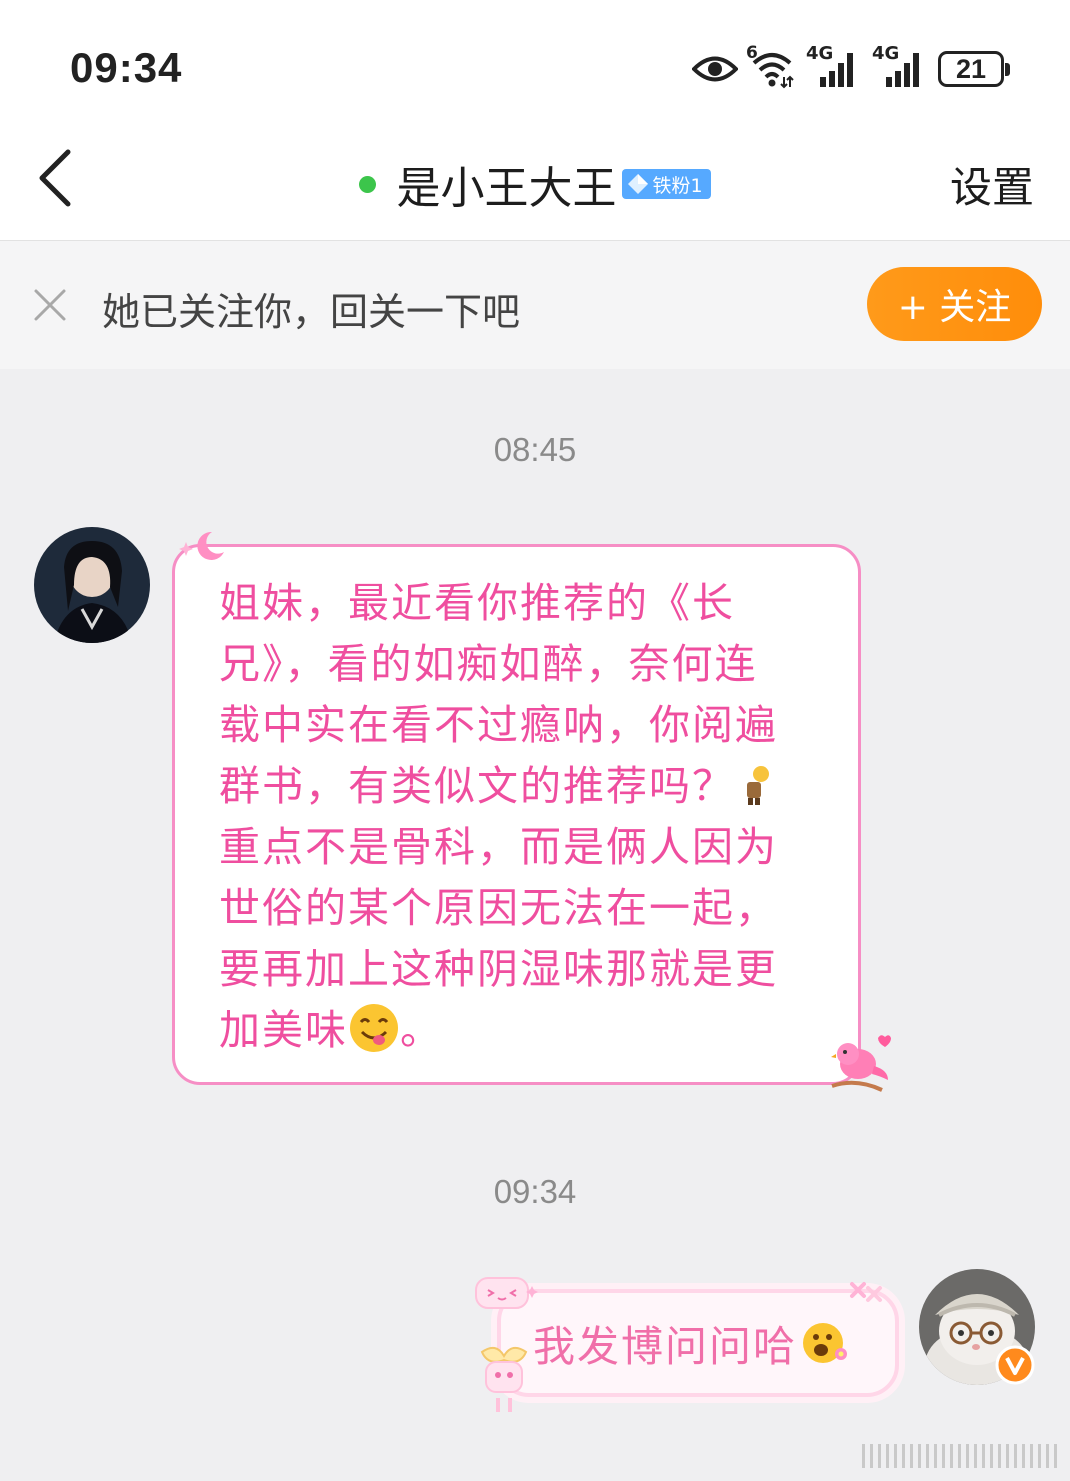  What do you see at coordinates (971, 68) in the screenshot?
I see `battery-level: 21` at bounding box center [971, 68].